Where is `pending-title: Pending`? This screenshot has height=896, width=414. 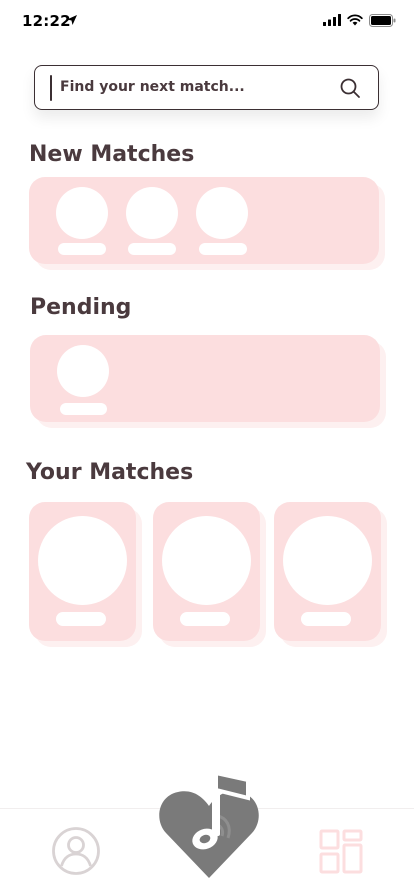 pending-title: Pending is located at coordinates (81, 307).